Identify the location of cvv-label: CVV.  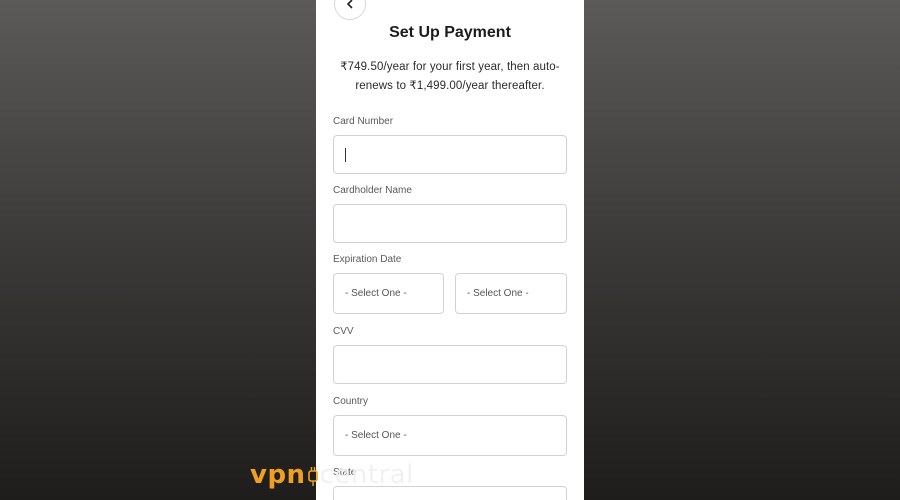
(343, 331).